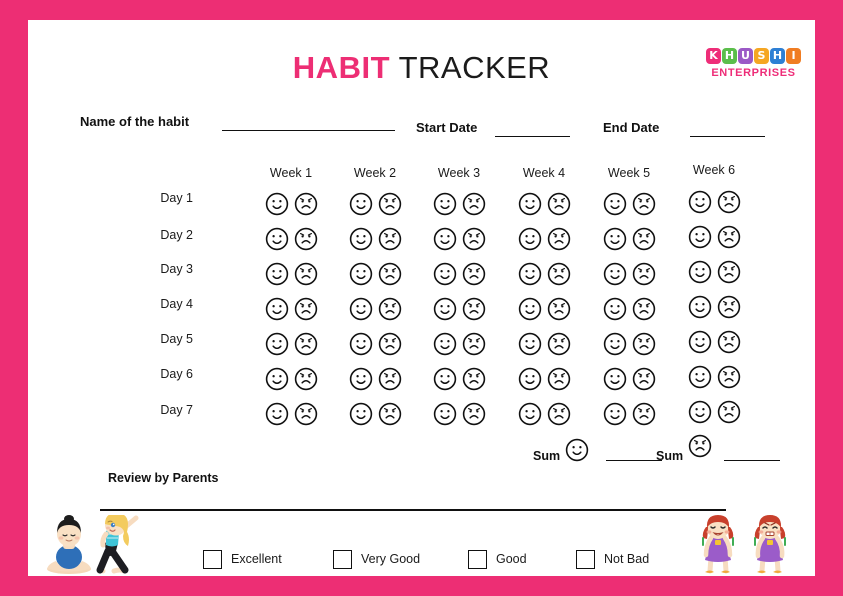  I want to click on sum-sad-label: Sum, so click(670, 456).